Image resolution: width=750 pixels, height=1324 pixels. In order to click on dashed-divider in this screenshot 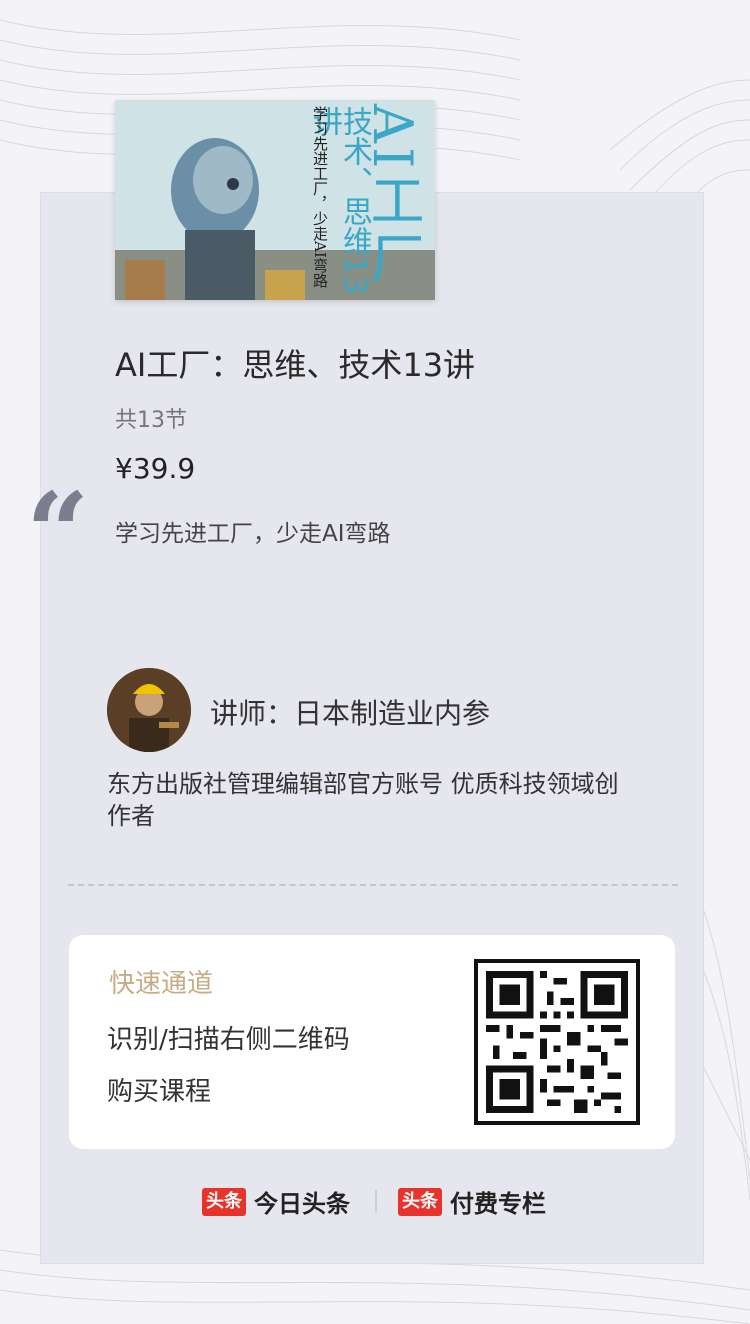, I will do `click(373, 885)`.